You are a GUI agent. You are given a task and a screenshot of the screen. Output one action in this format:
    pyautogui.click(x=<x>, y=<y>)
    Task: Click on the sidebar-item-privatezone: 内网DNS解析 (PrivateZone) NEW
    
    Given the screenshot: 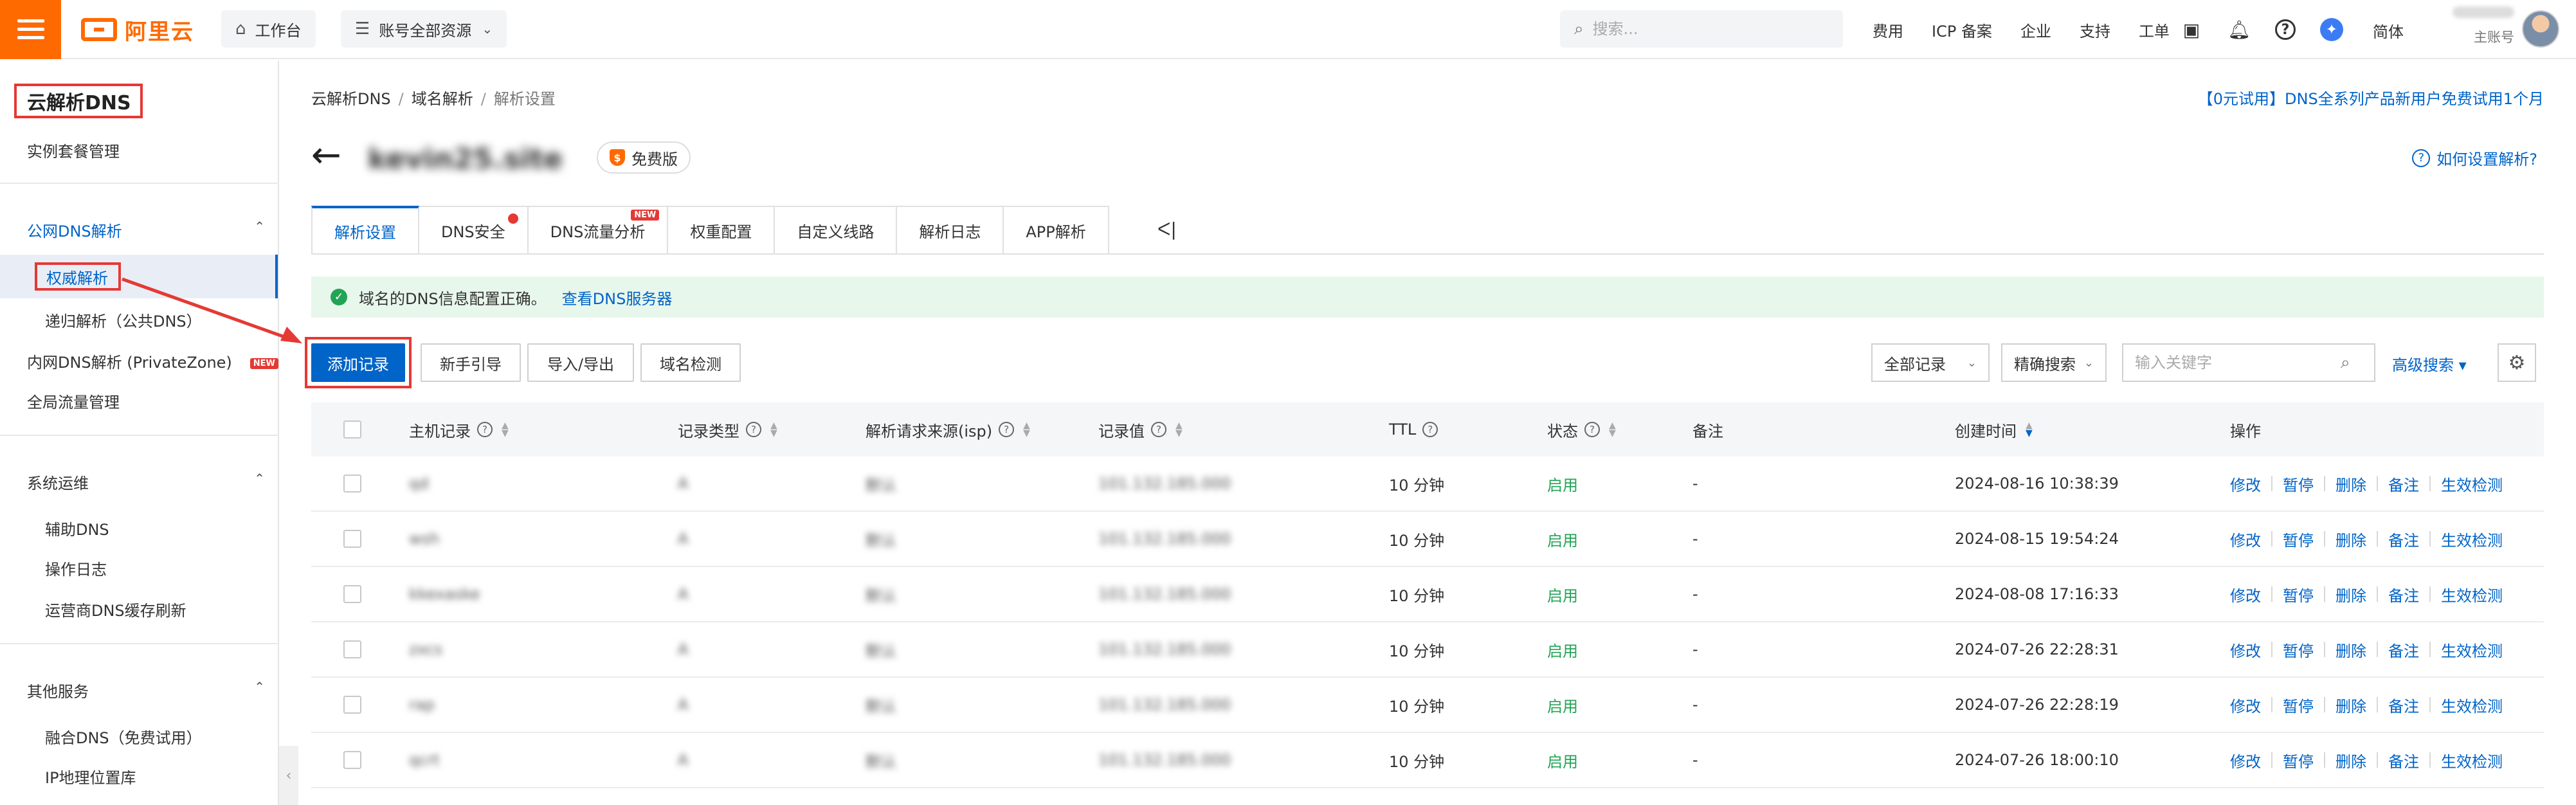 What is the action you would take?
    pyautogui.click(x=152, y=361)
    